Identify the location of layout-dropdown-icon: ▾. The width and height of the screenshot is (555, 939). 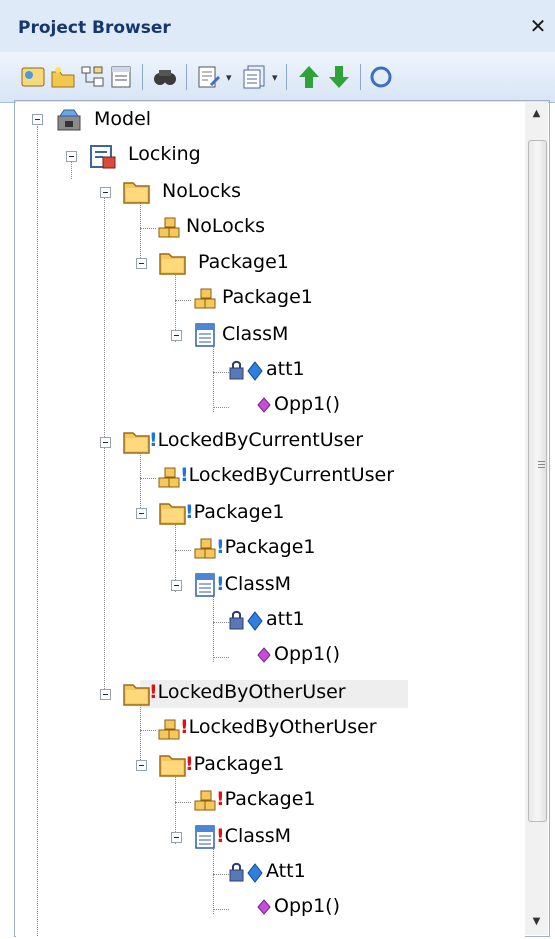
(275, 77).